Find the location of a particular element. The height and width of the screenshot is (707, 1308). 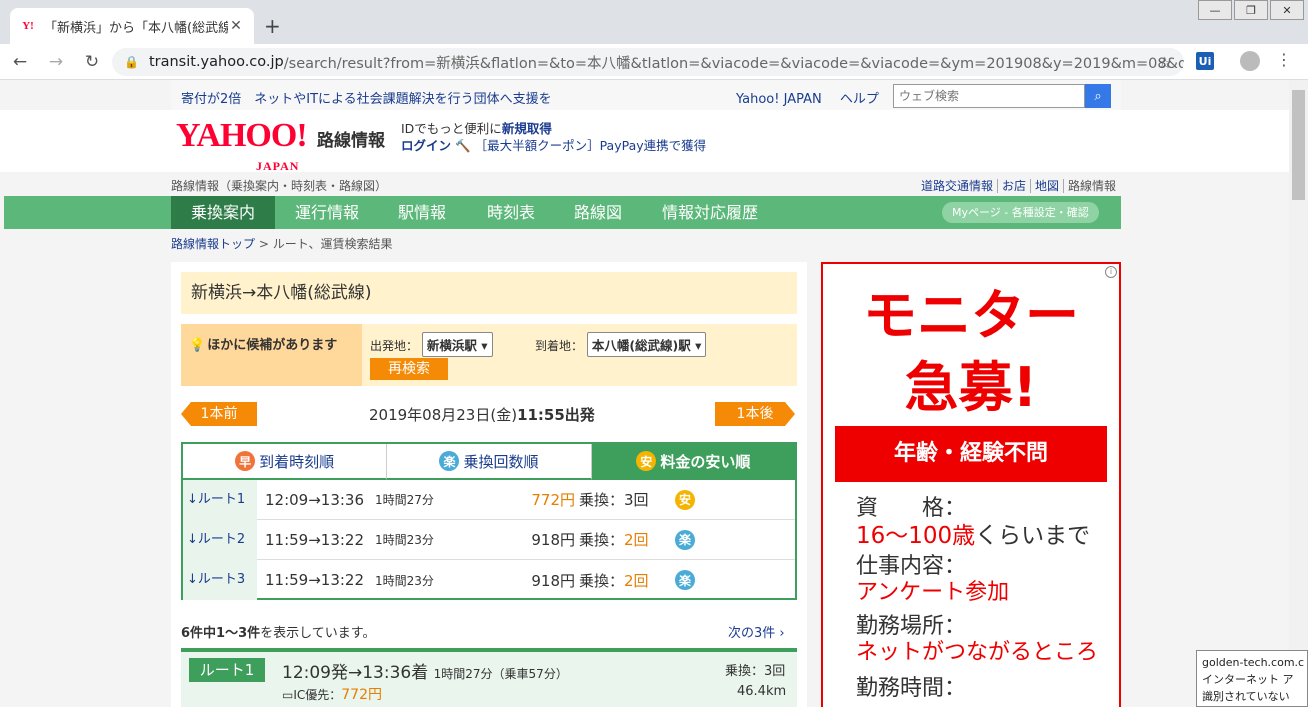

ad-band: 年齢・経験不問 is located at coordinates (971, 454).